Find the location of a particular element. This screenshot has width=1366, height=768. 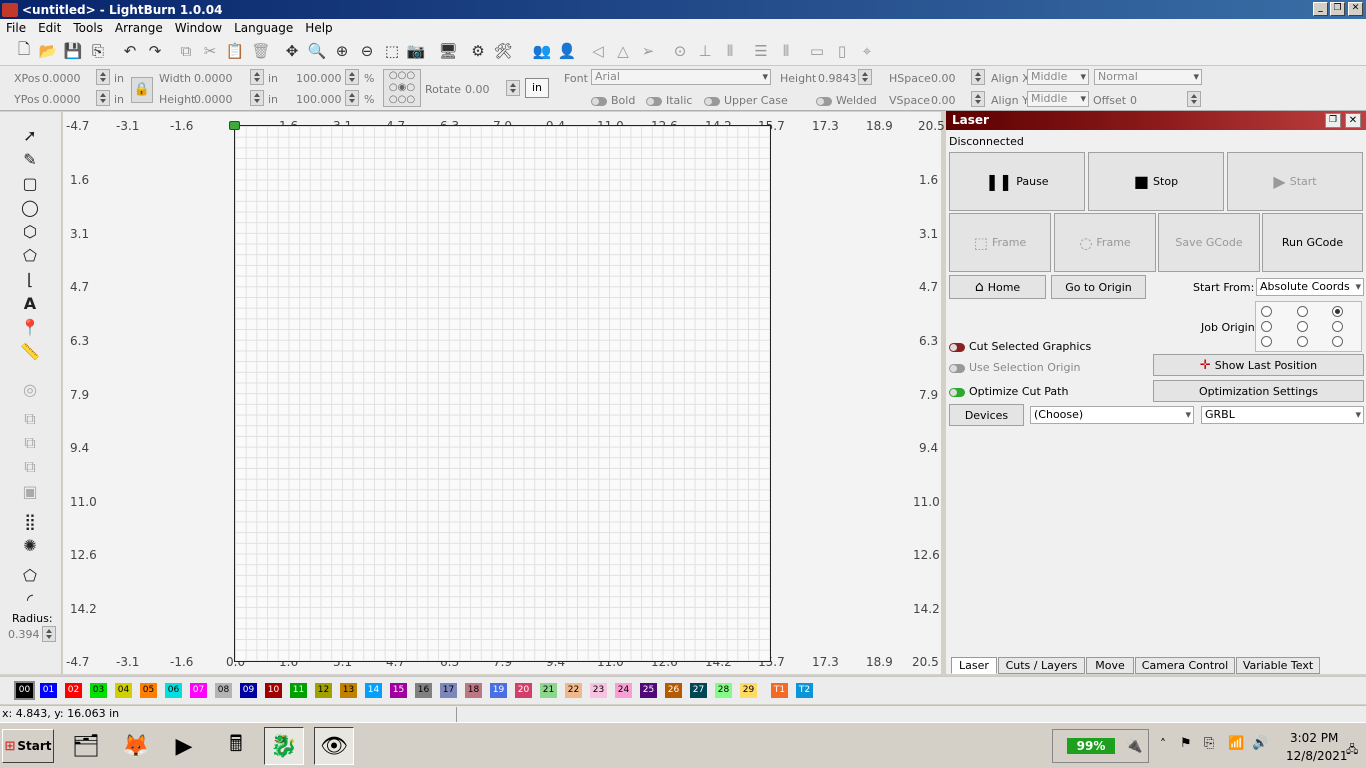

save-gcode-button: Save GCode is located at coordinates (1209, 242).